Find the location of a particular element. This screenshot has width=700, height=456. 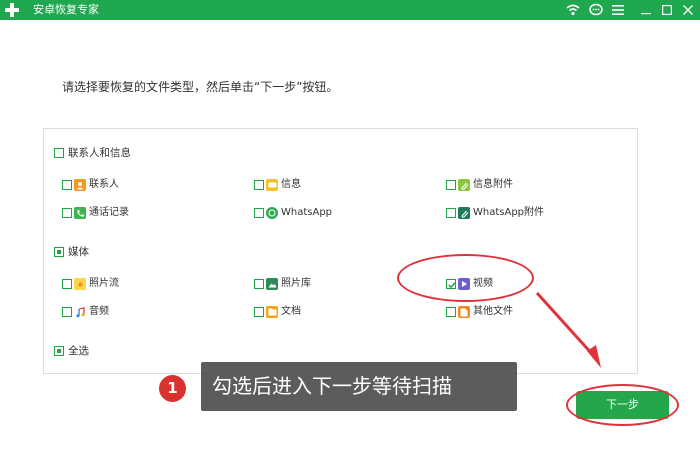

step-number-badge: 1 is located at coordinates (172, 388).